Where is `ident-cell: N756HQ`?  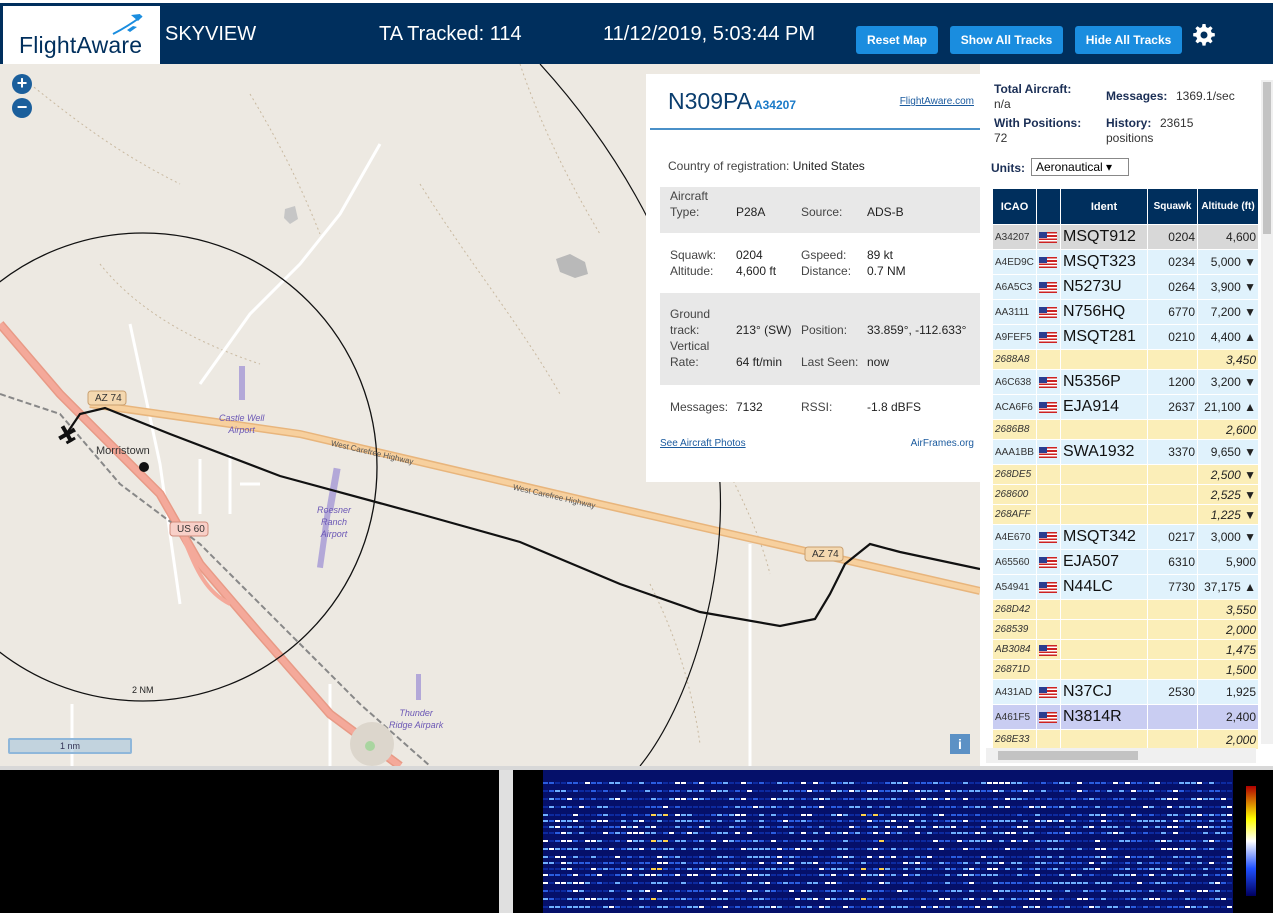 ident-cell: N756HQ is located at coordinates (1104, 312).